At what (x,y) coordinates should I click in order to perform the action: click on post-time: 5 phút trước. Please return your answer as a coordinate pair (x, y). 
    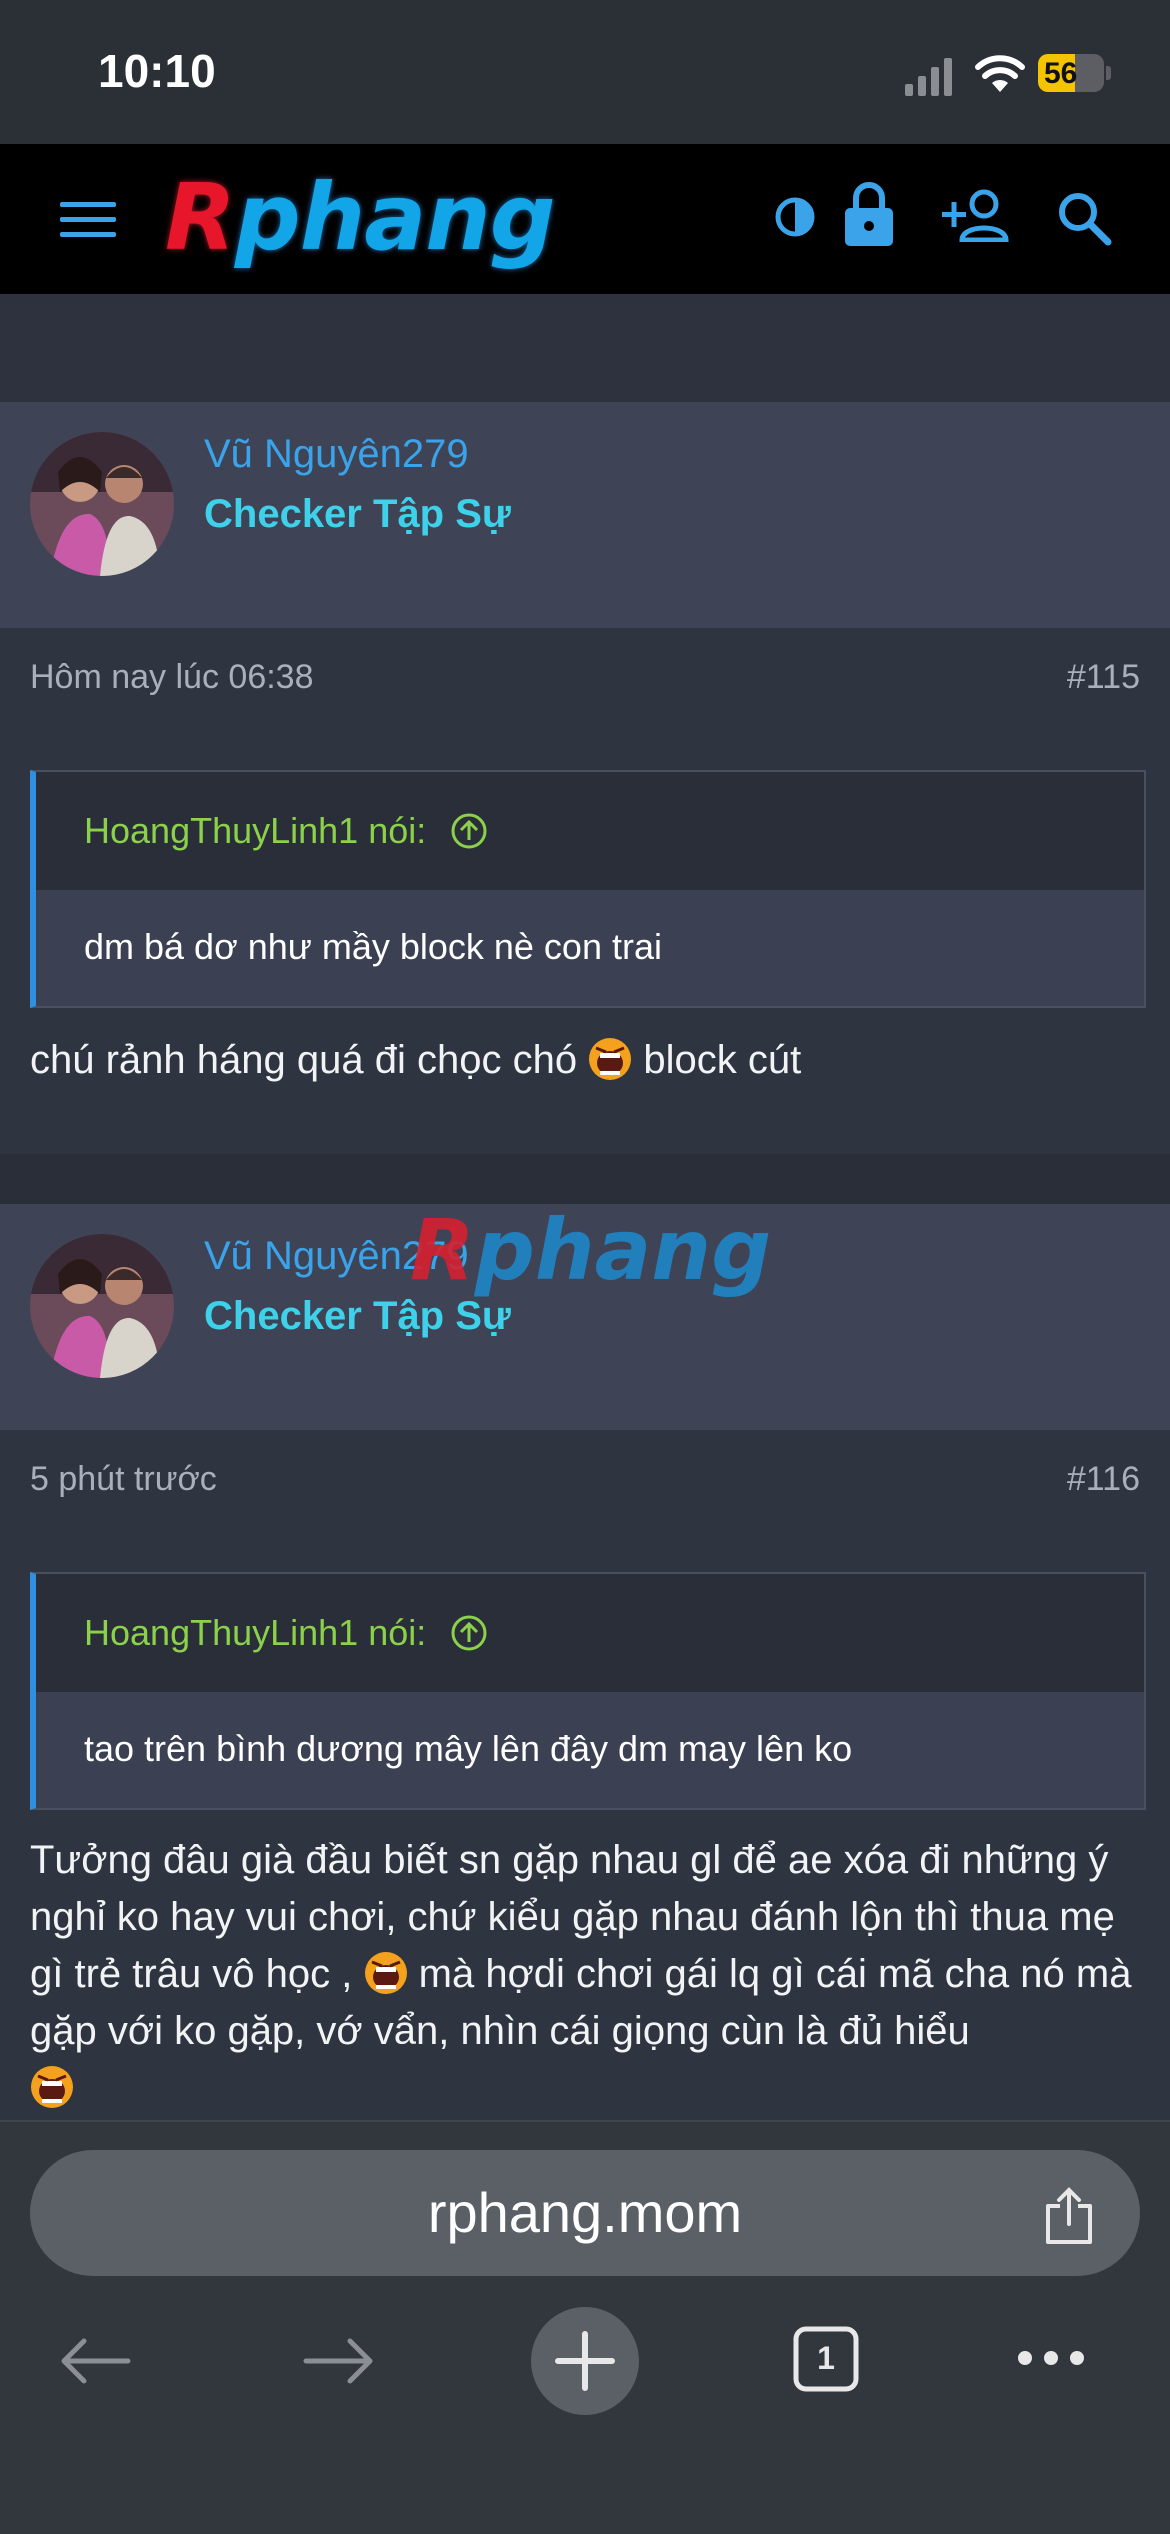
    Looking at the image, I should click on (123, 1479).